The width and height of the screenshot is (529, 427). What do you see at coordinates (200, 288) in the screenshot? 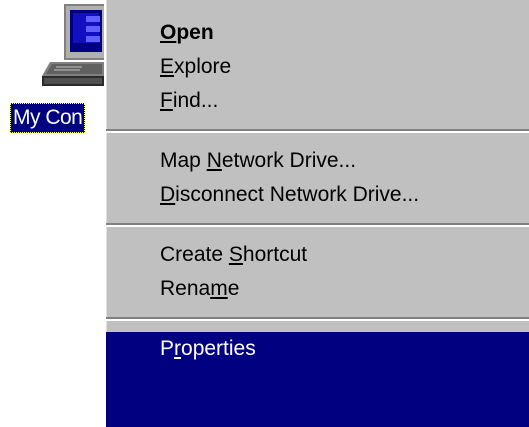
I see `menu-item-label: Rename` at bounding box center [200, 288].